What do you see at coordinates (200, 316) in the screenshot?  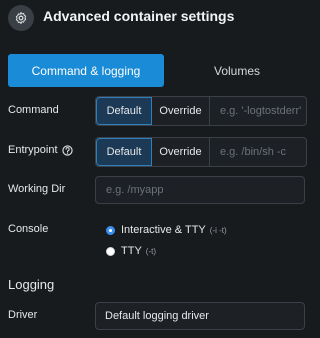 I see `logging-driver-select: Default logging driver` at bounding box center [200, 316].